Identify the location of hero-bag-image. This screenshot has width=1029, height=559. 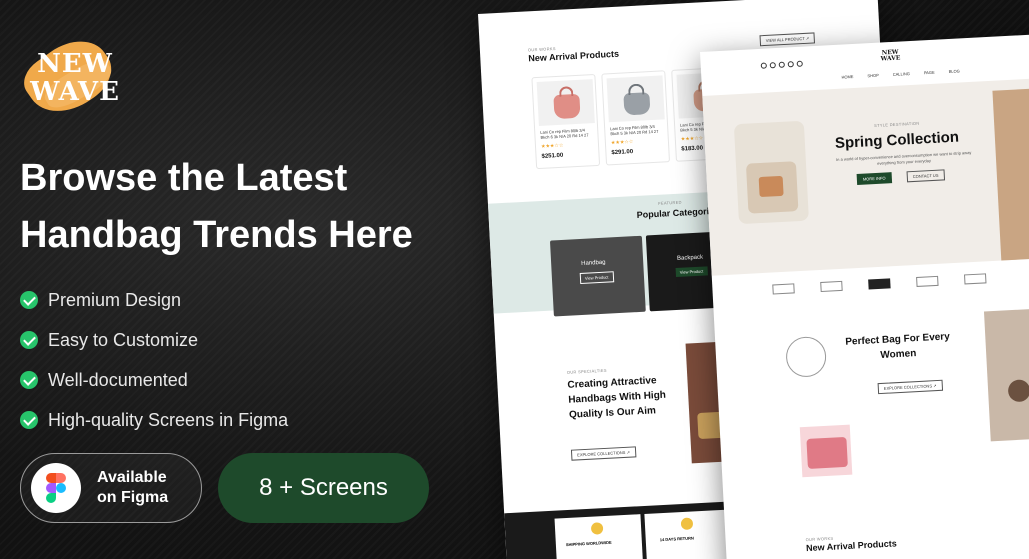
(771, 172).